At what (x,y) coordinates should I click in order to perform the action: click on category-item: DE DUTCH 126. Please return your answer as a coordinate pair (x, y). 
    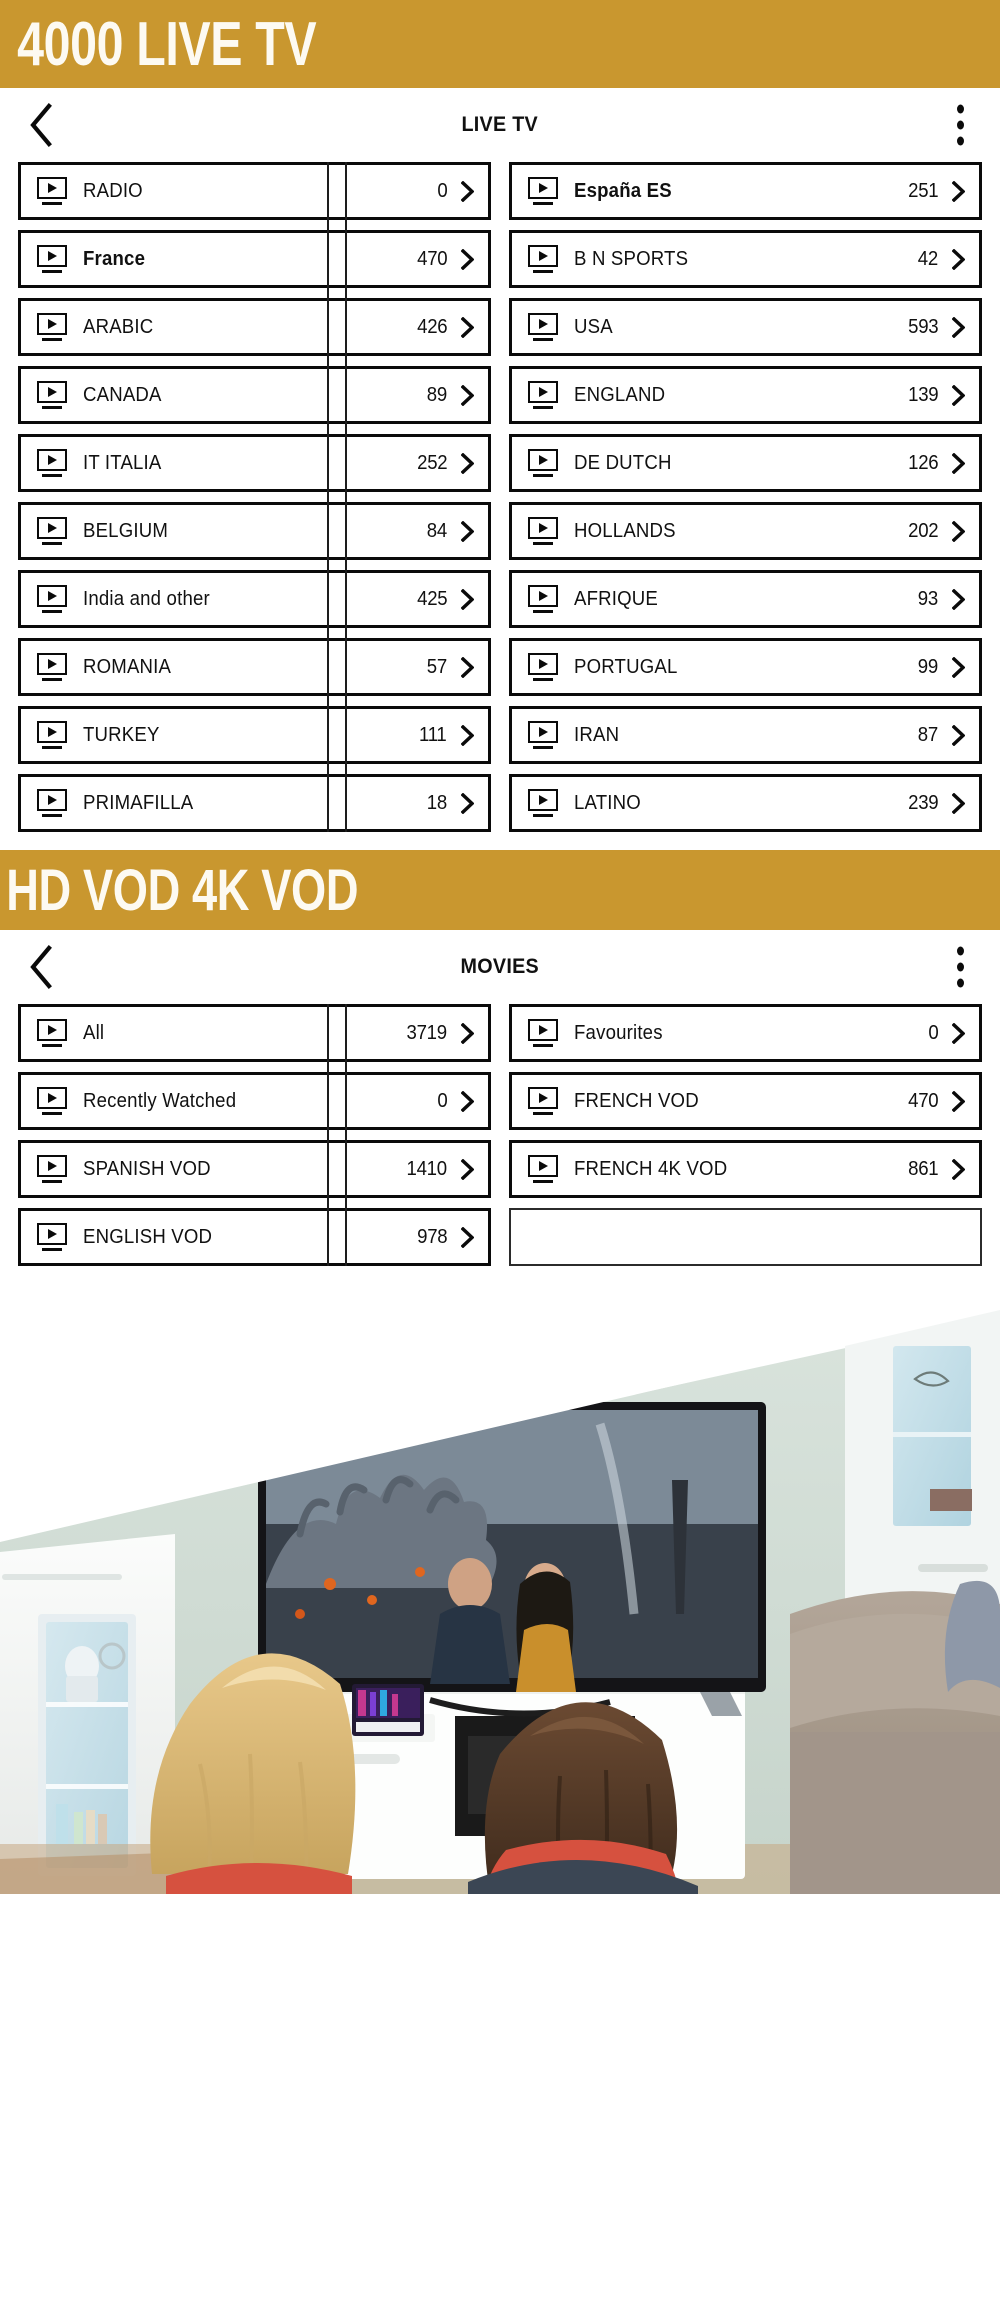
    Looking at the image, I should click on (745, 463).